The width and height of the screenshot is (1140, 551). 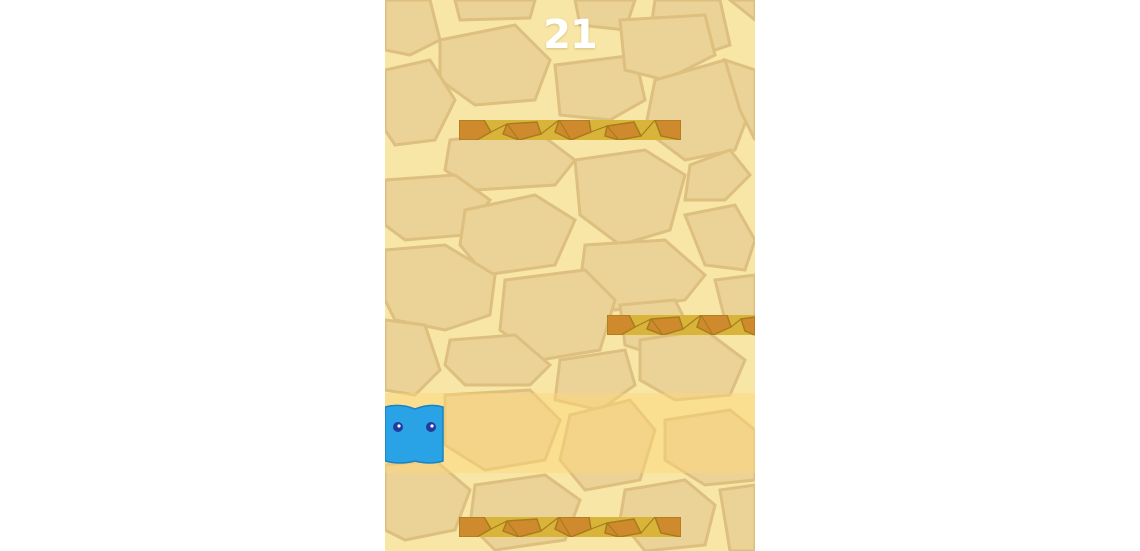 I want to click on player-body, so click(x=414, y=434).